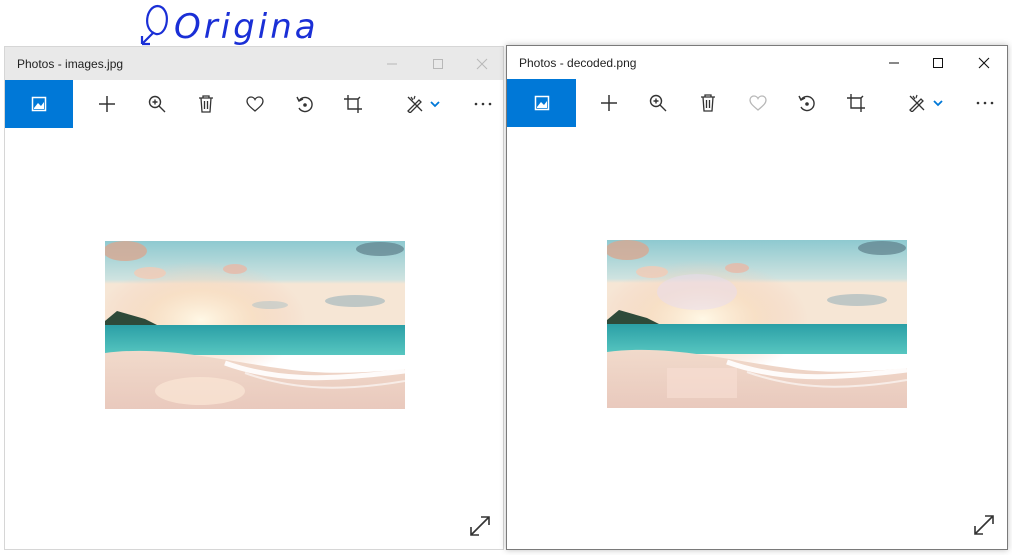 This screenshot has width=1012, height=555. I want to click on title-bar: Photos - decoded.png, so click(757, 62).